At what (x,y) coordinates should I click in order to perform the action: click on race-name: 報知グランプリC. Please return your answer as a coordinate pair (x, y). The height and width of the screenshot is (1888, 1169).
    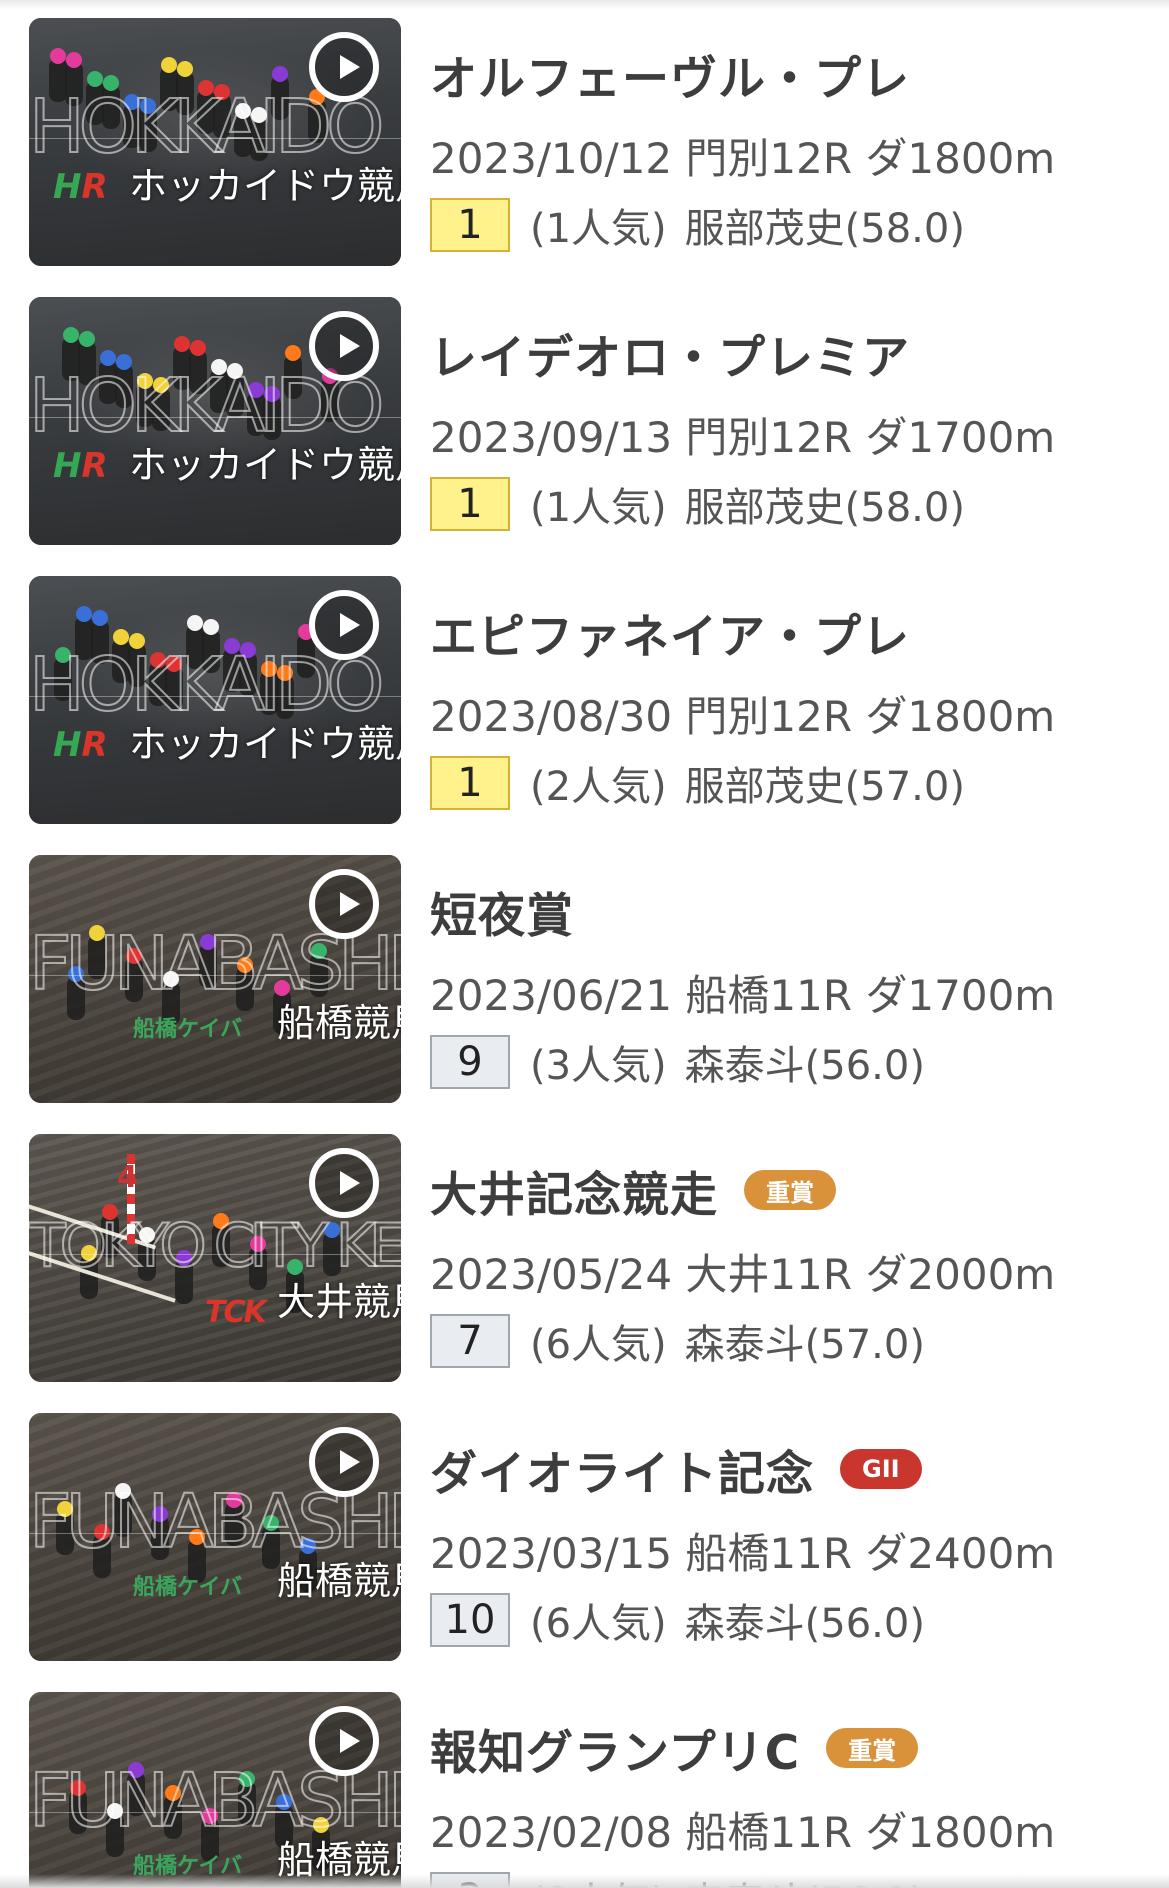
    Looking at the image, I should click on (615, 1748).